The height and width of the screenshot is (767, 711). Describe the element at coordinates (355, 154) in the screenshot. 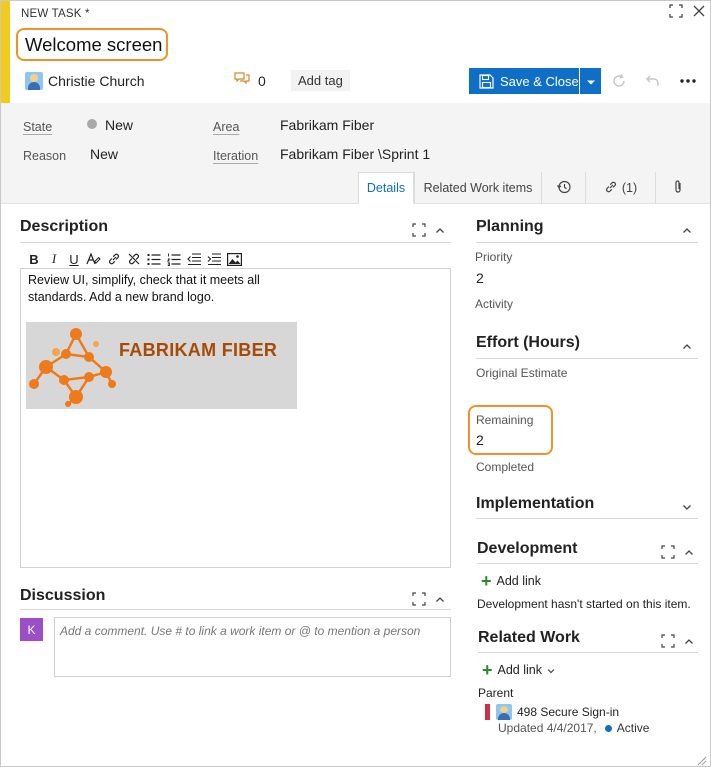

I see `iteration-value: Fabrikam Fiber \Sprint 1` at that location.